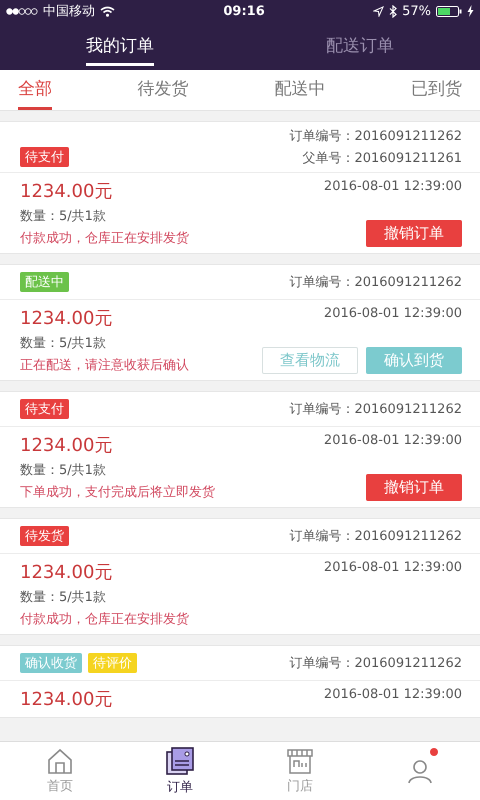  Describe the element at coordinates (35, 90) in the screenshot. I see `filter-tab: 全部` at that location.